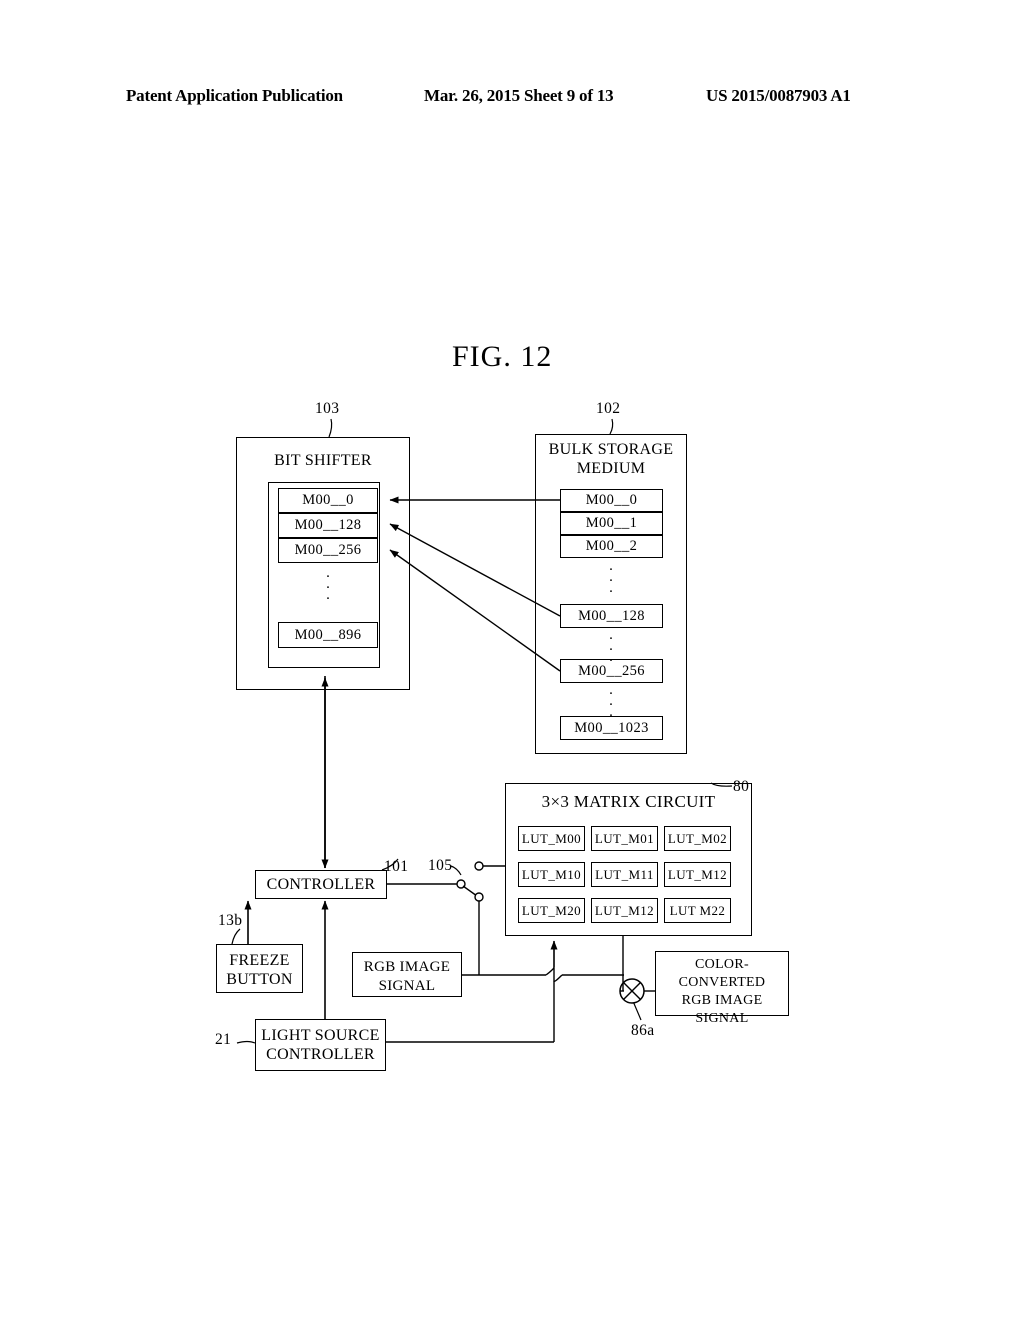  What do you see at coordinates (234, 95) in the screenshot?
I see `header-publication-label: Patent Application Publication` at bounding box center [234, 95].